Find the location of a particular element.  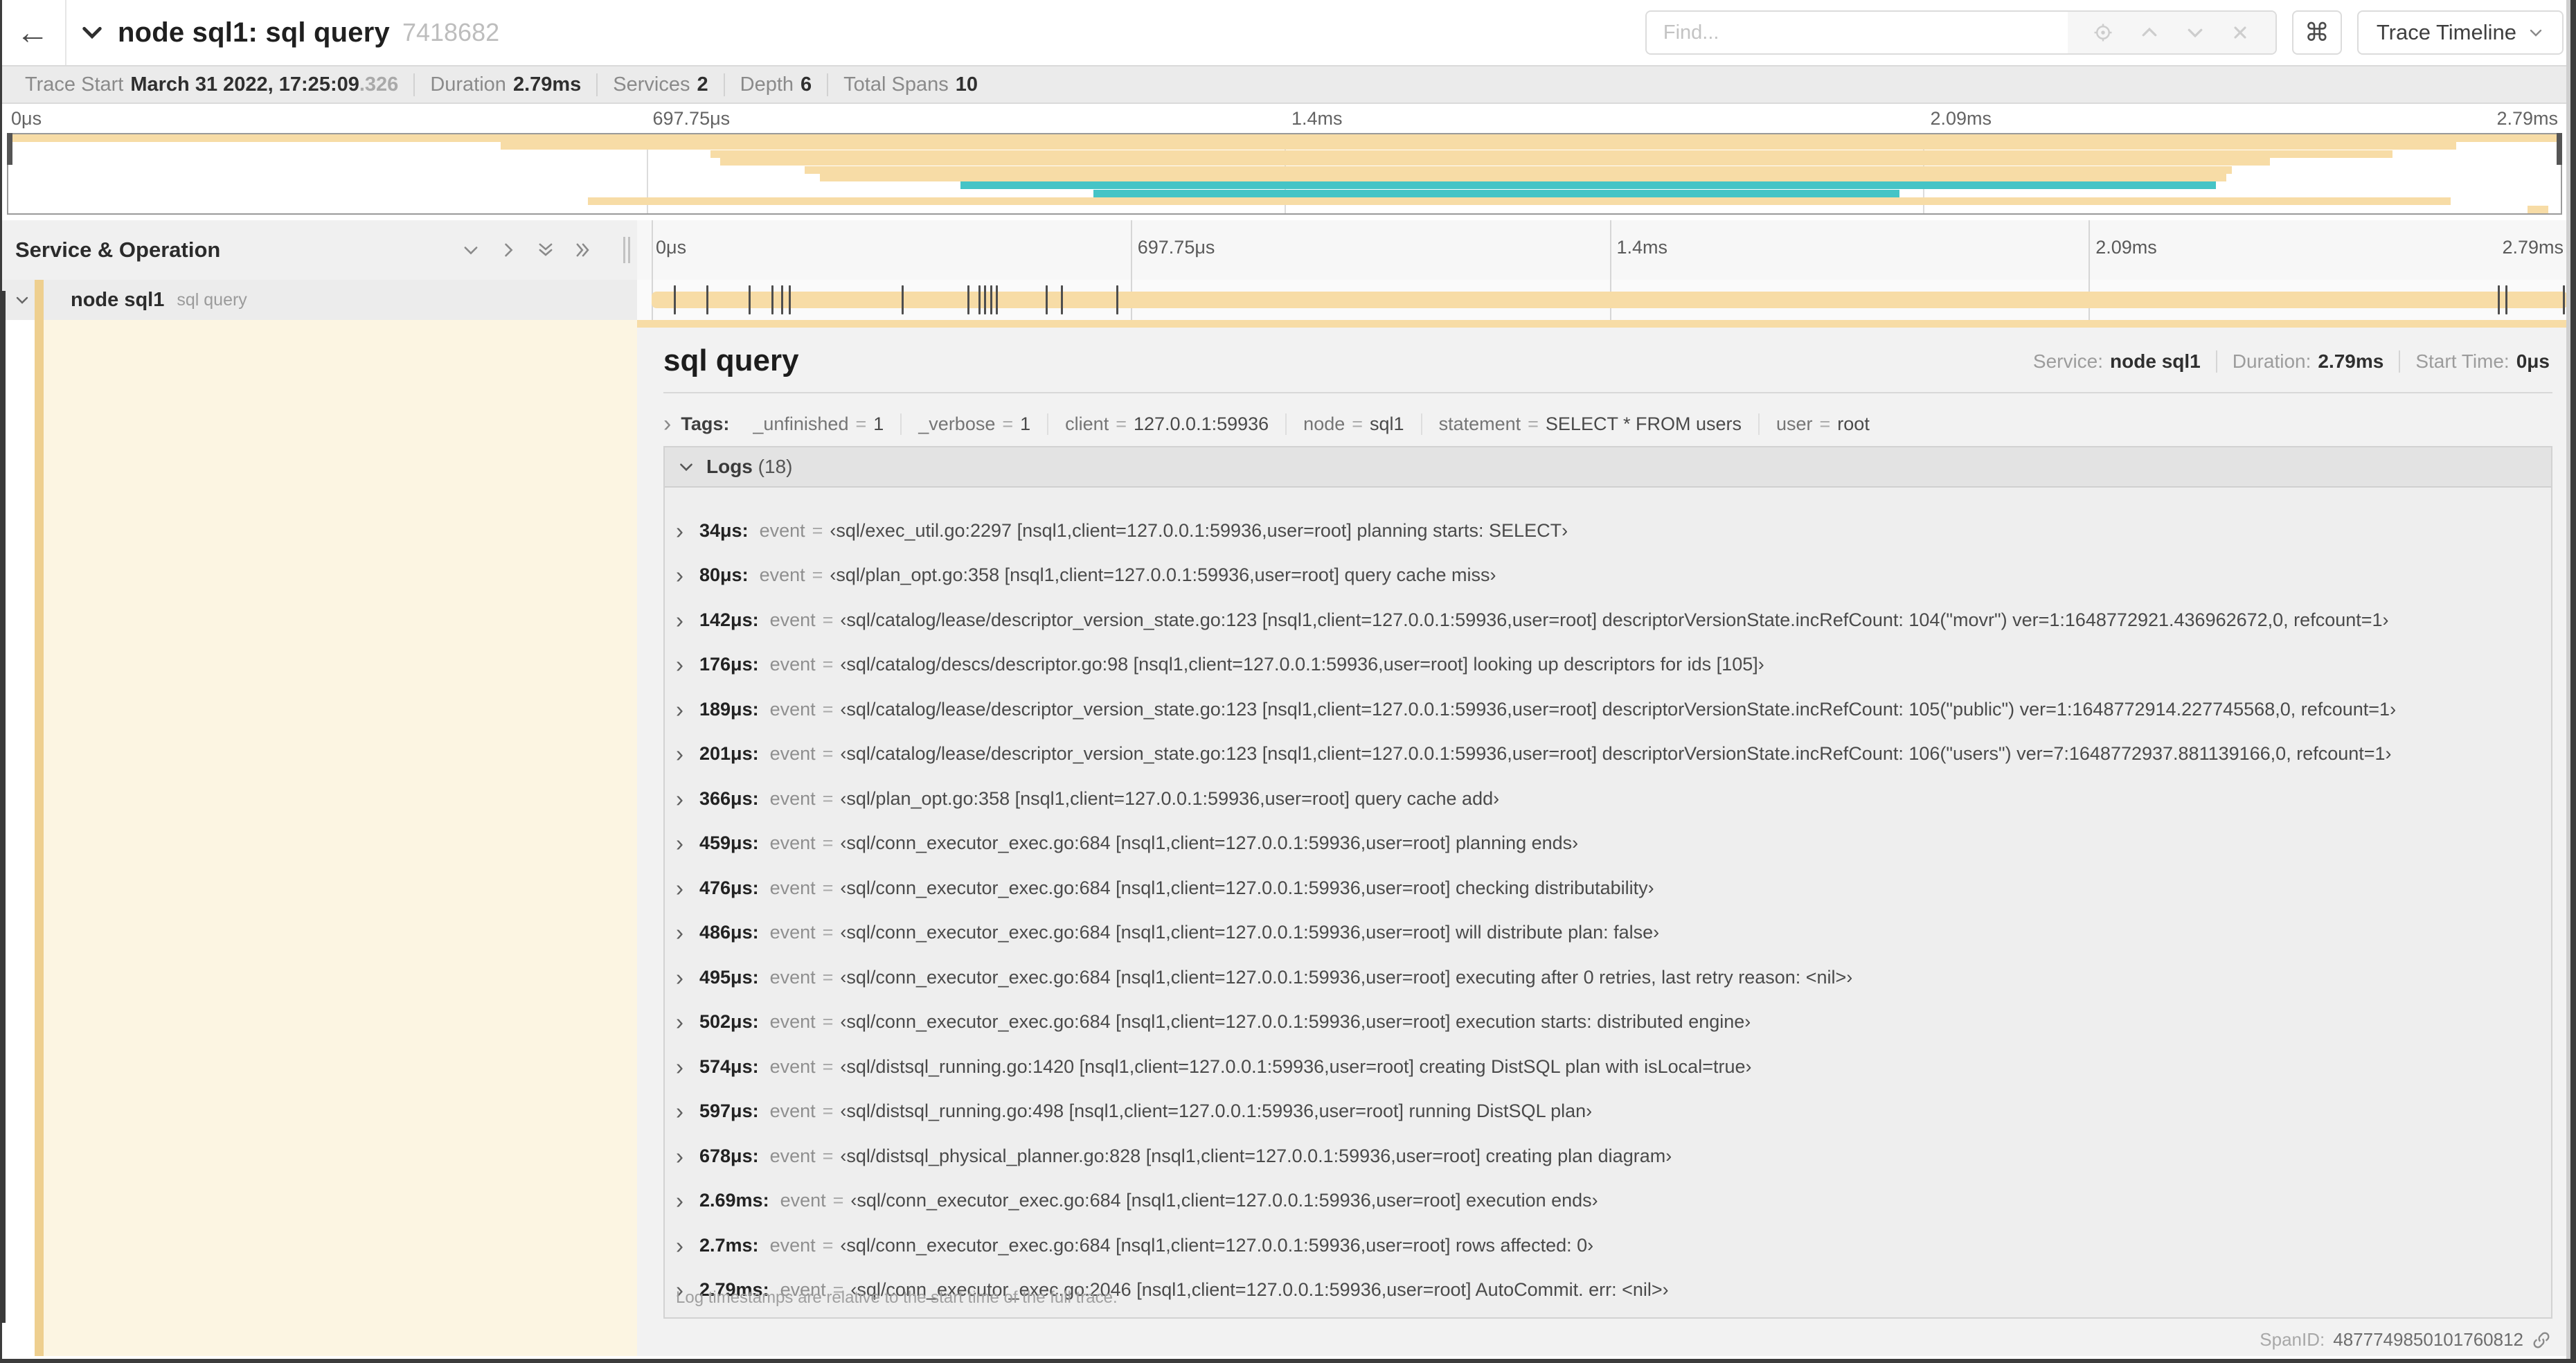

span-collapse-chevron is located at coordinates (22, 300).